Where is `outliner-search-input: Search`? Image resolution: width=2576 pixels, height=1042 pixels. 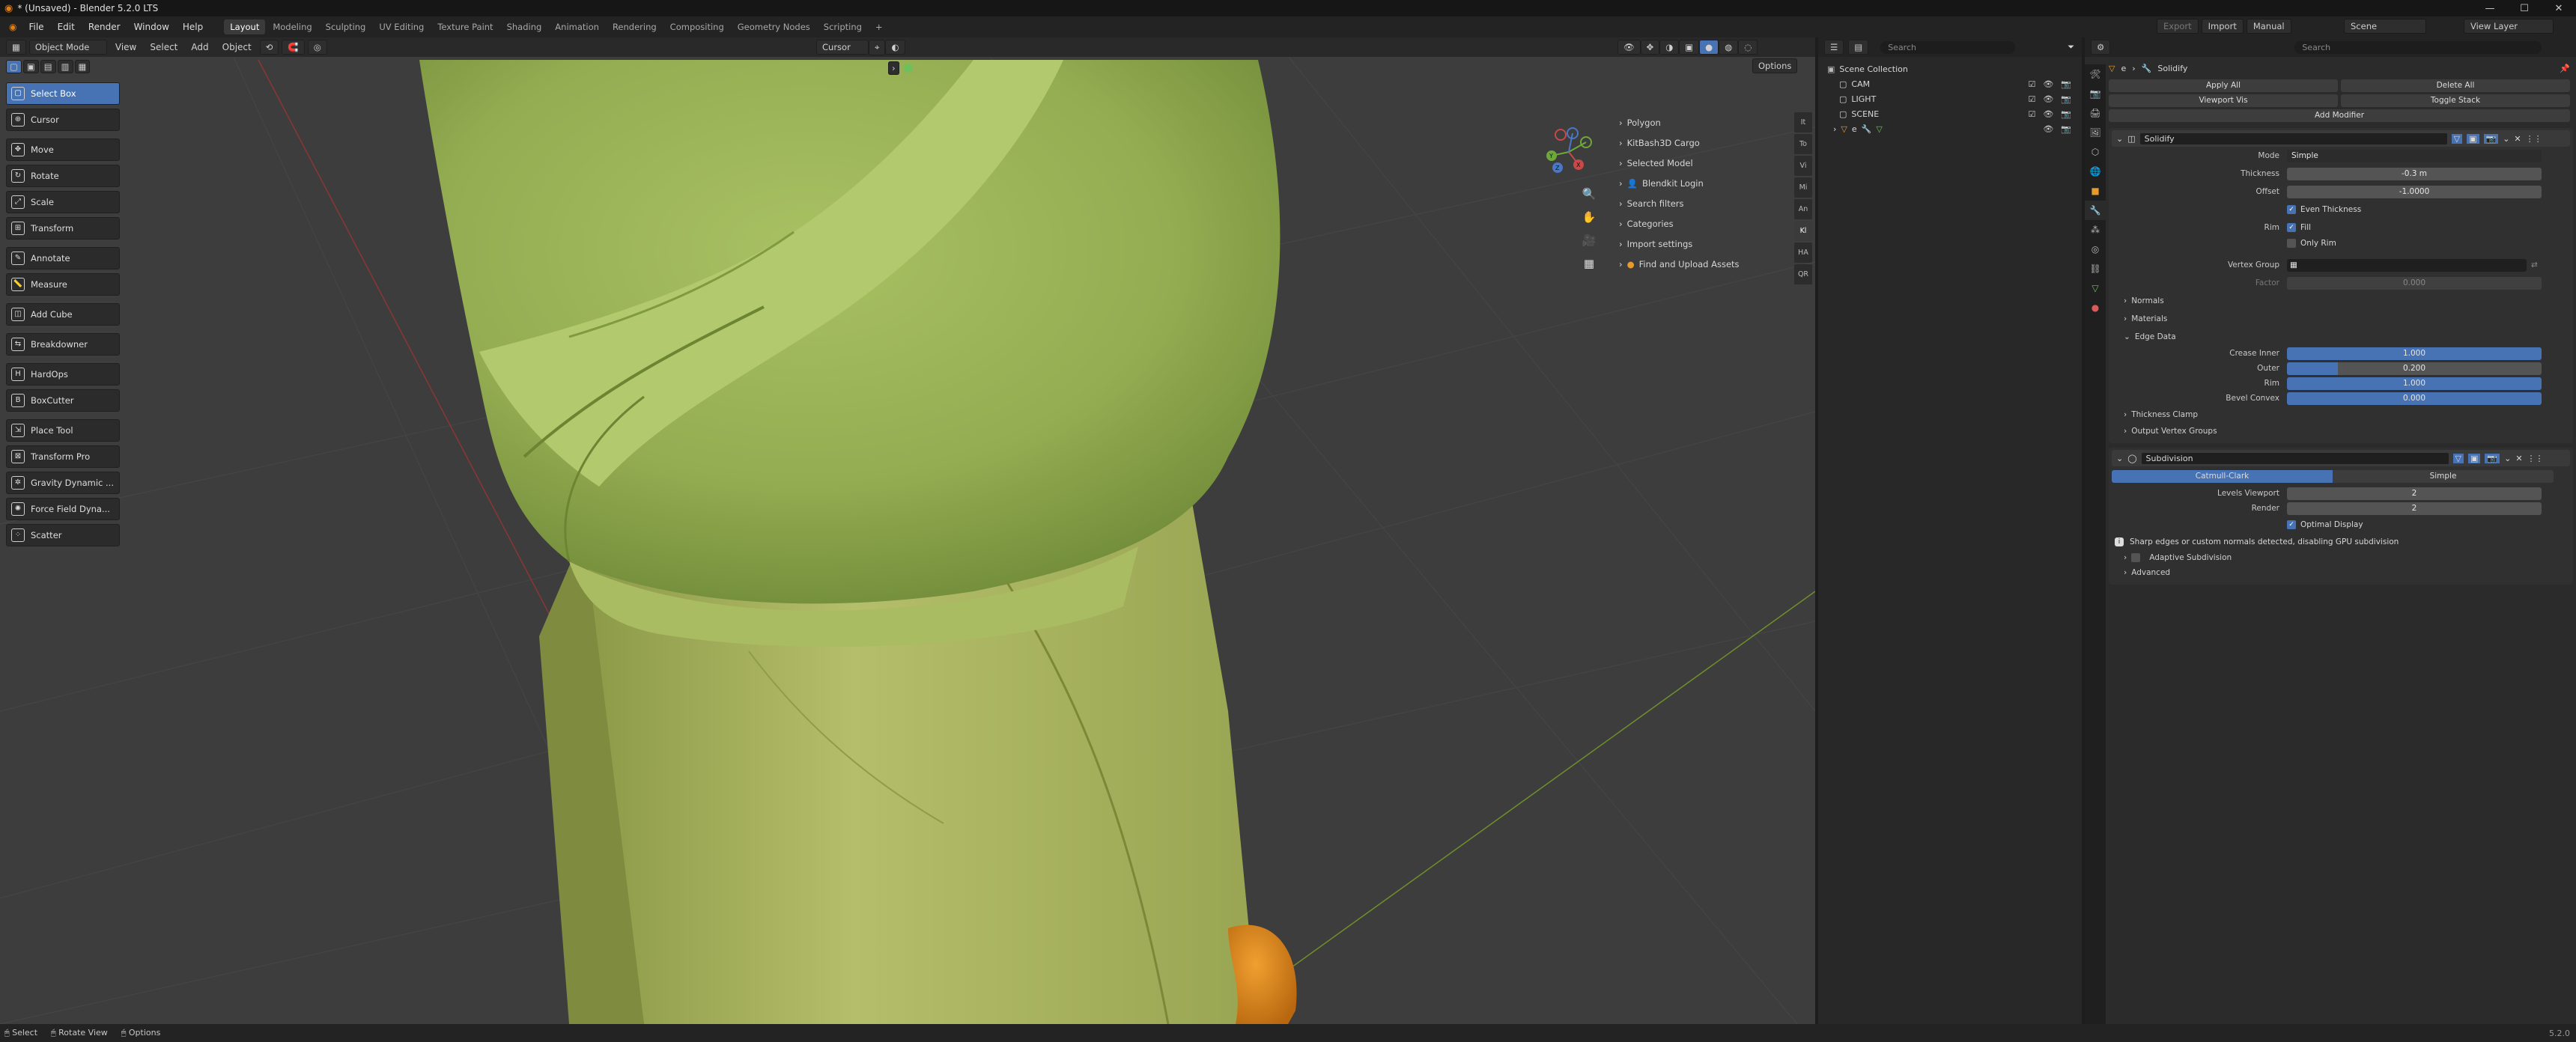
outliner-search-input: Search is located at coordinates (1948, 47).